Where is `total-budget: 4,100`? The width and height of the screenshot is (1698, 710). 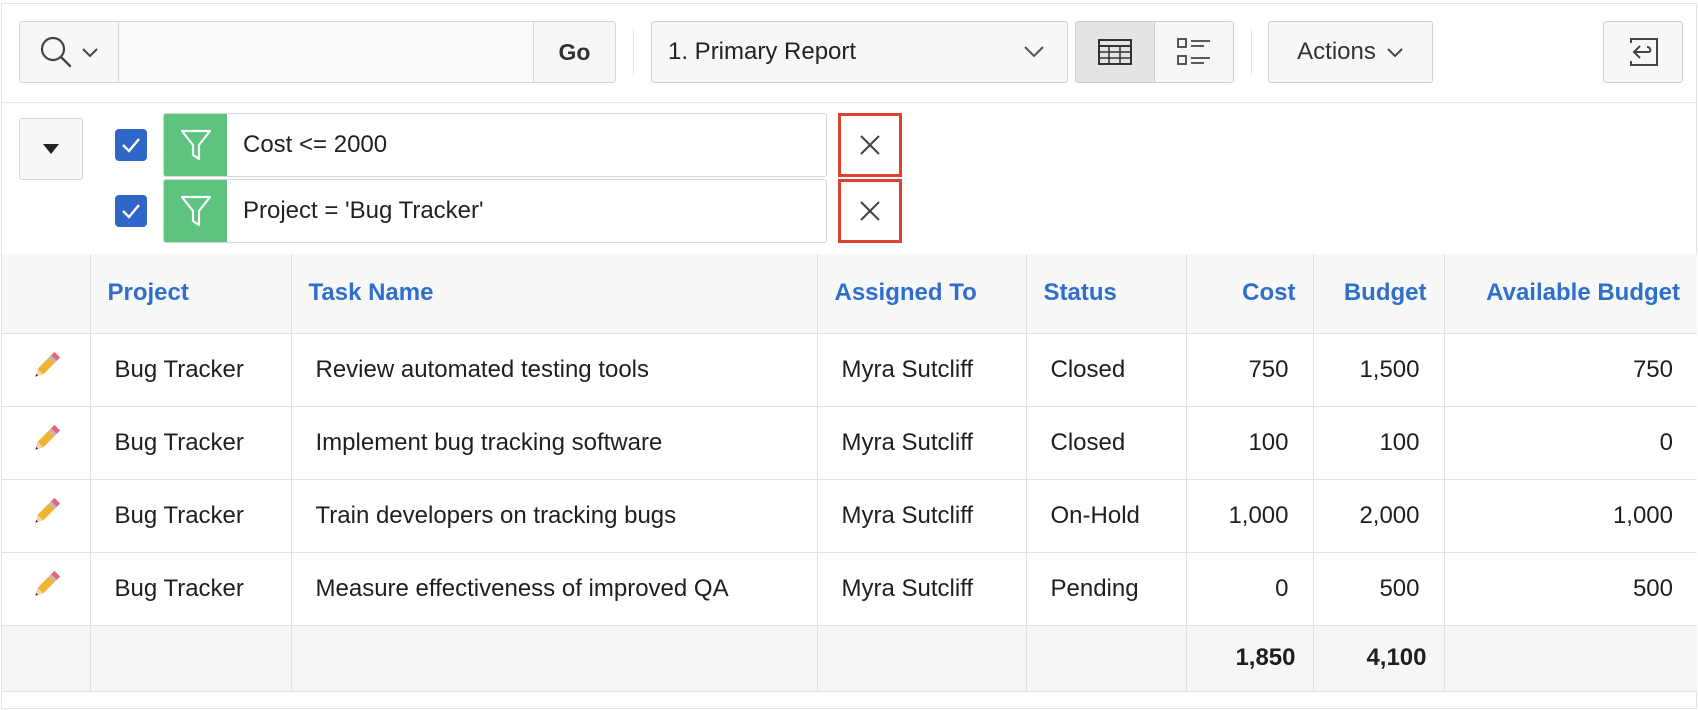
total-budget: 4,100 is located at coordinates (1378, 658).